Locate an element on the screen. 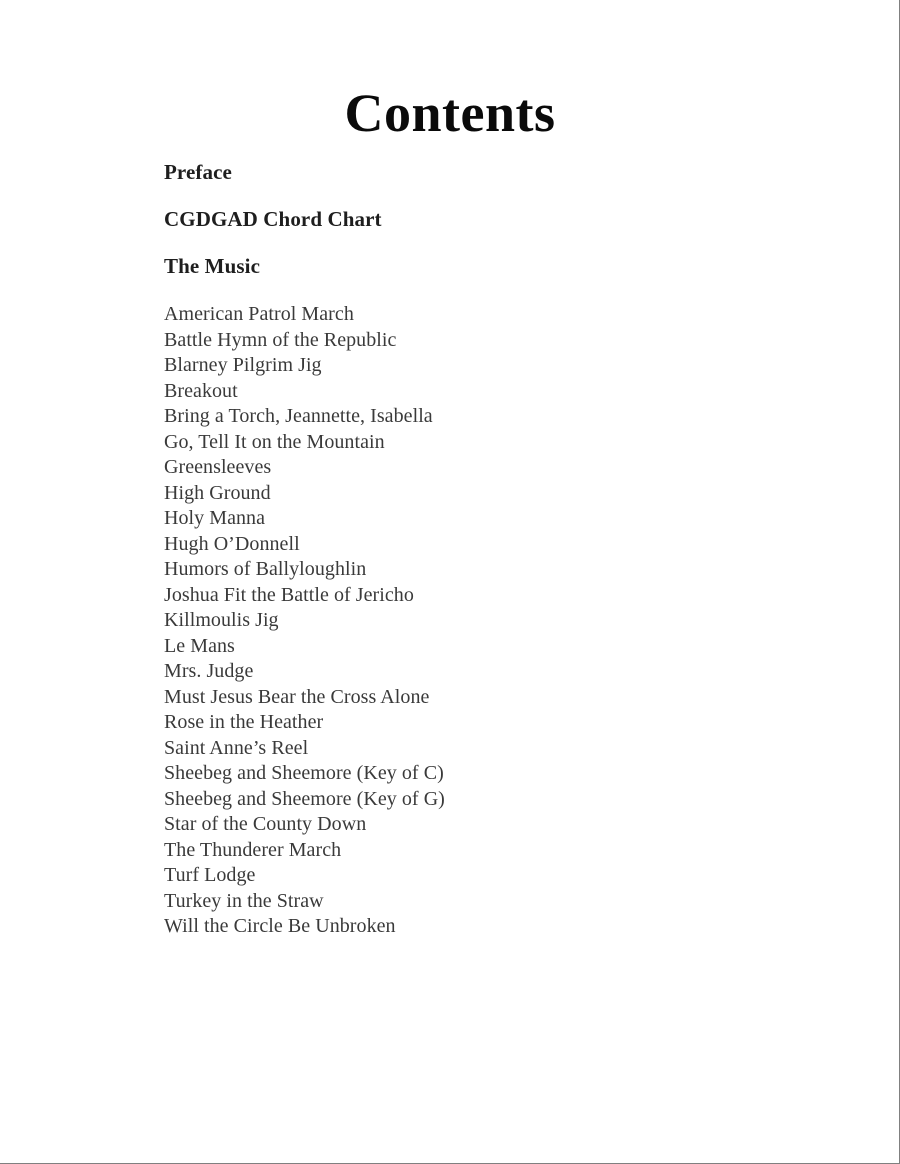  section-heading-preface: Preface is located at coordinates (198, 172).